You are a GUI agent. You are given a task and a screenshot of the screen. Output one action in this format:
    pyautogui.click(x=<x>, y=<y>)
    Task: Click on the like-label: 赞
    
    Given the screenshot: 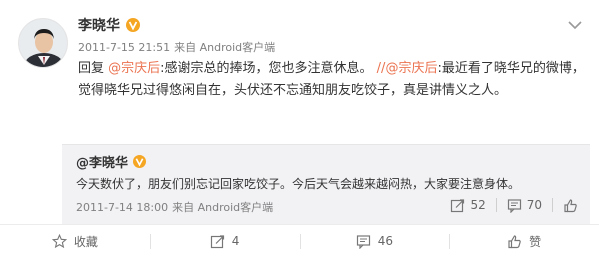 What is the action you would take?
    pyautogui.click(x=535, y=241)
    